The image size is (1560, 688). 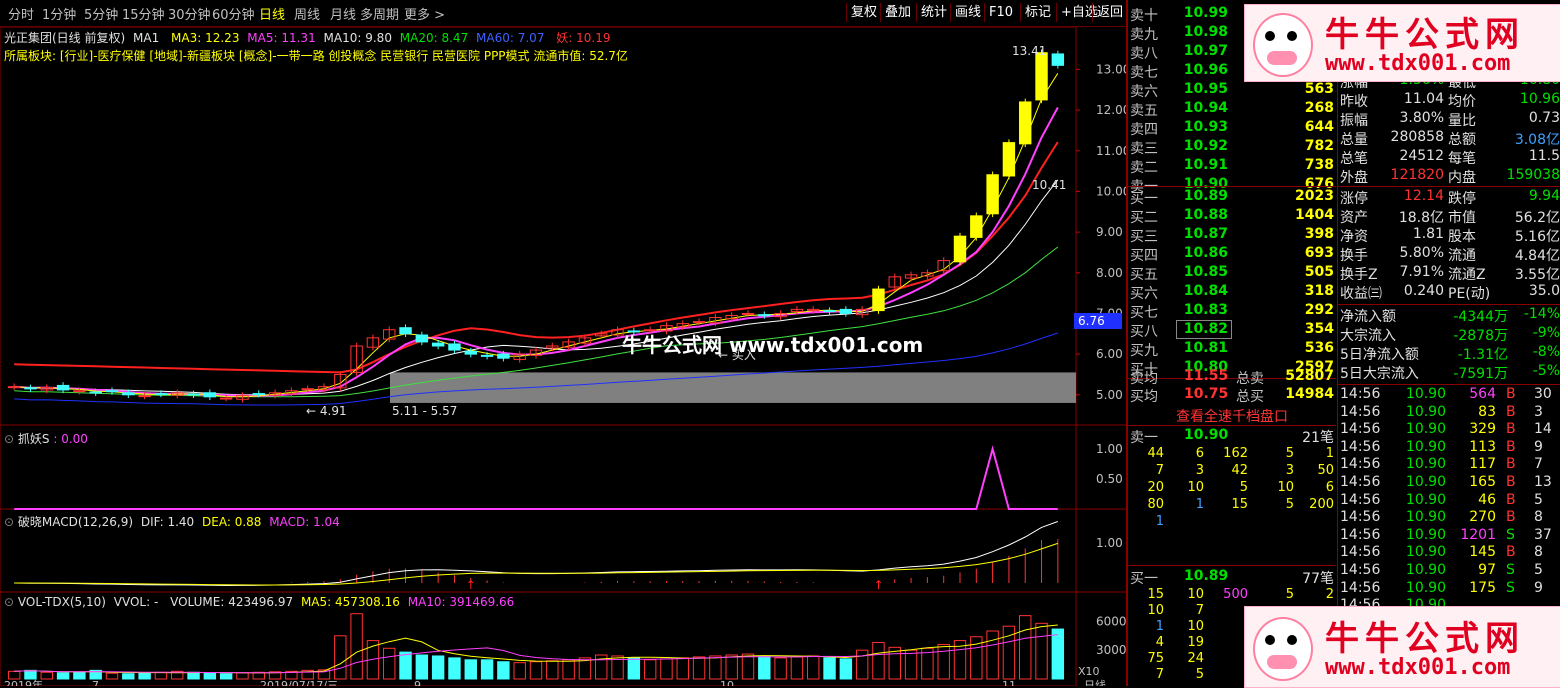 What do you see at coordinates (1482, 446) in the screenshot?
I see `tick-volume: 113` at bounding box center [1482, 446].